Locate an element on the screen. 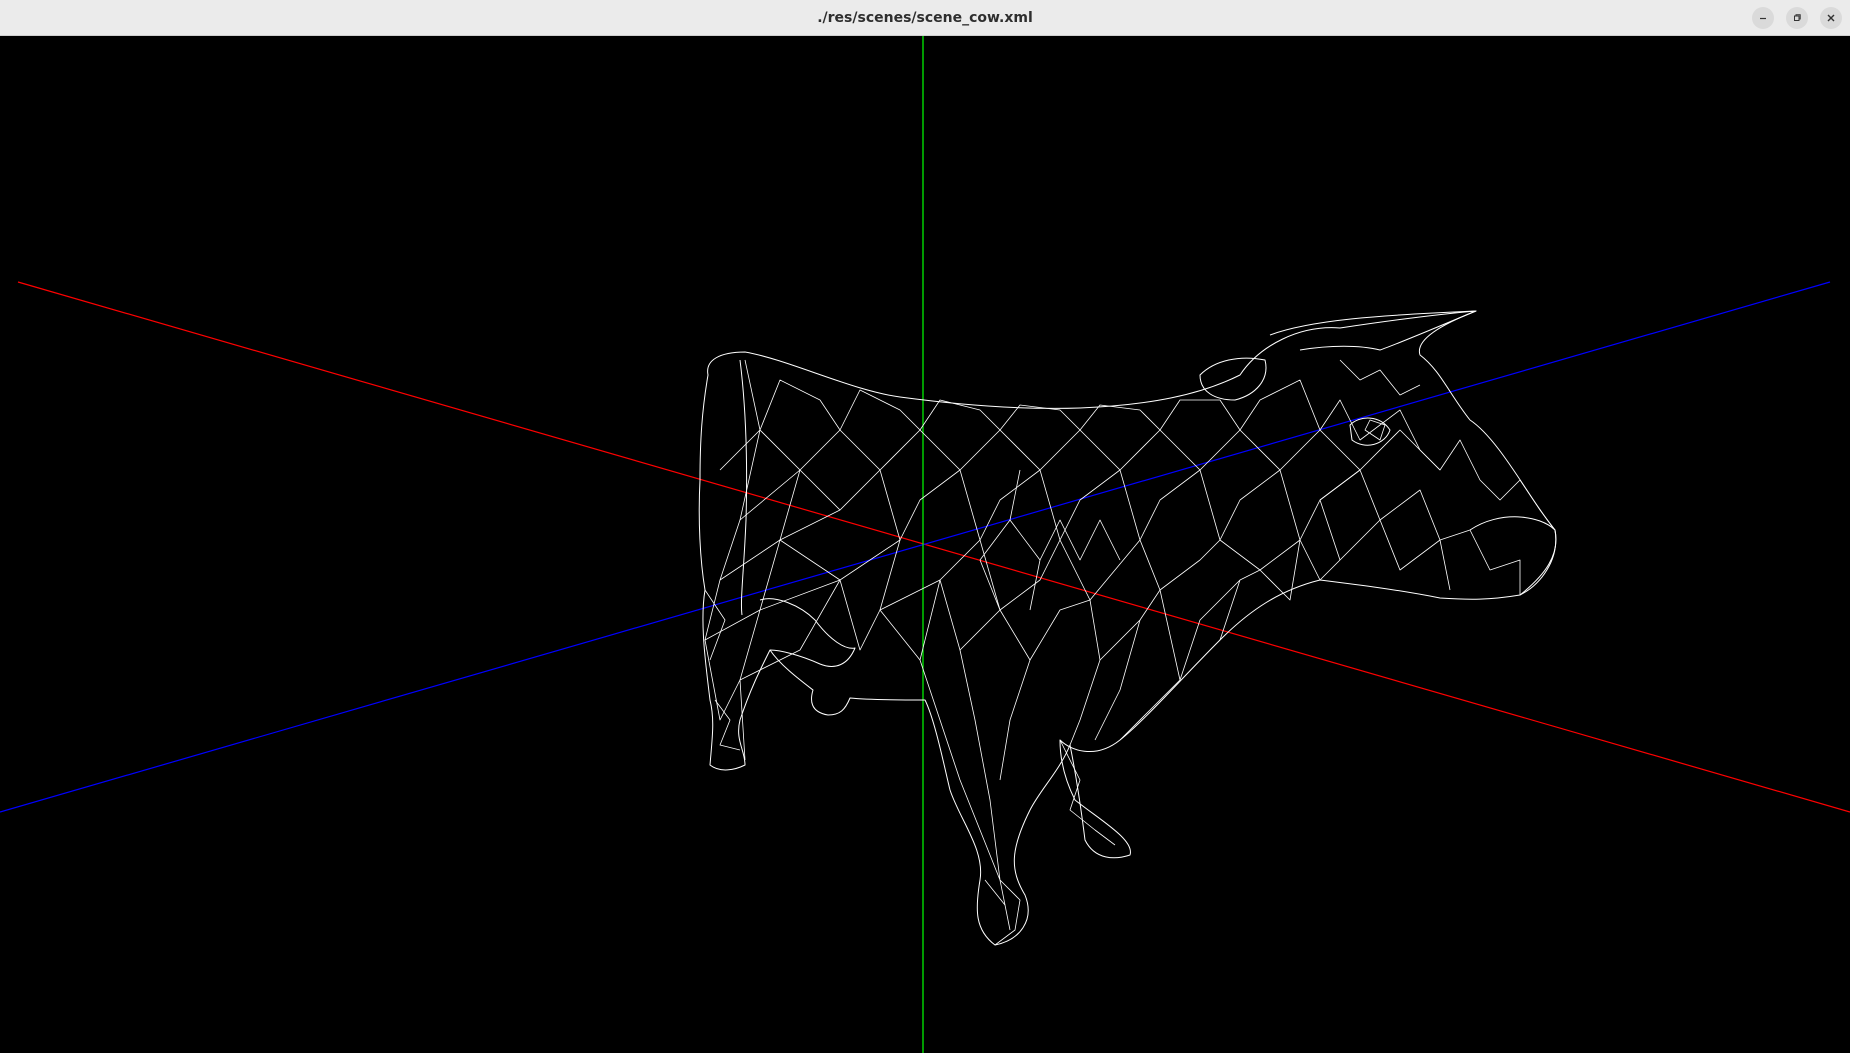 Image resolution: width=1850 pixels, height=1053 pixels. close-icon is located at coordinates (1831, 18).